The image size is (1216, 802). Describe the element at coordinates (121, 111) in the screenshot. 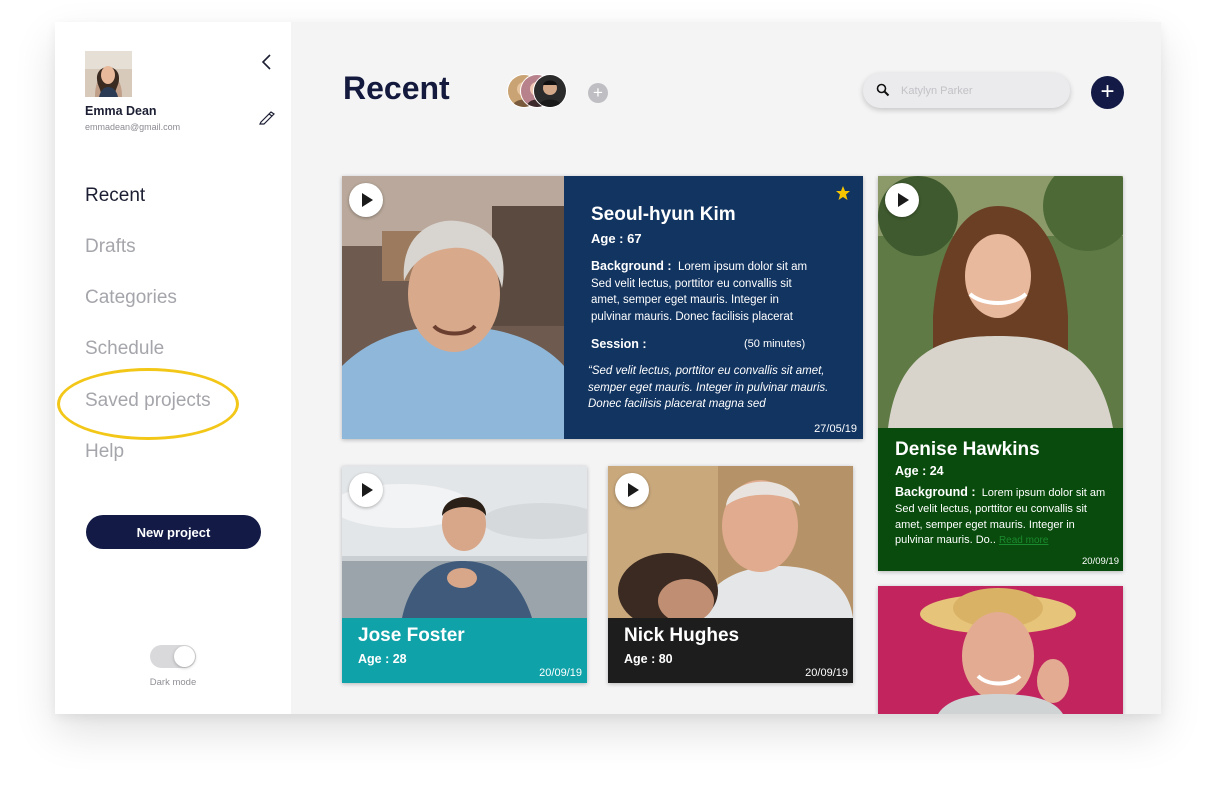

I see `user-name: Emma Dean` at that location.